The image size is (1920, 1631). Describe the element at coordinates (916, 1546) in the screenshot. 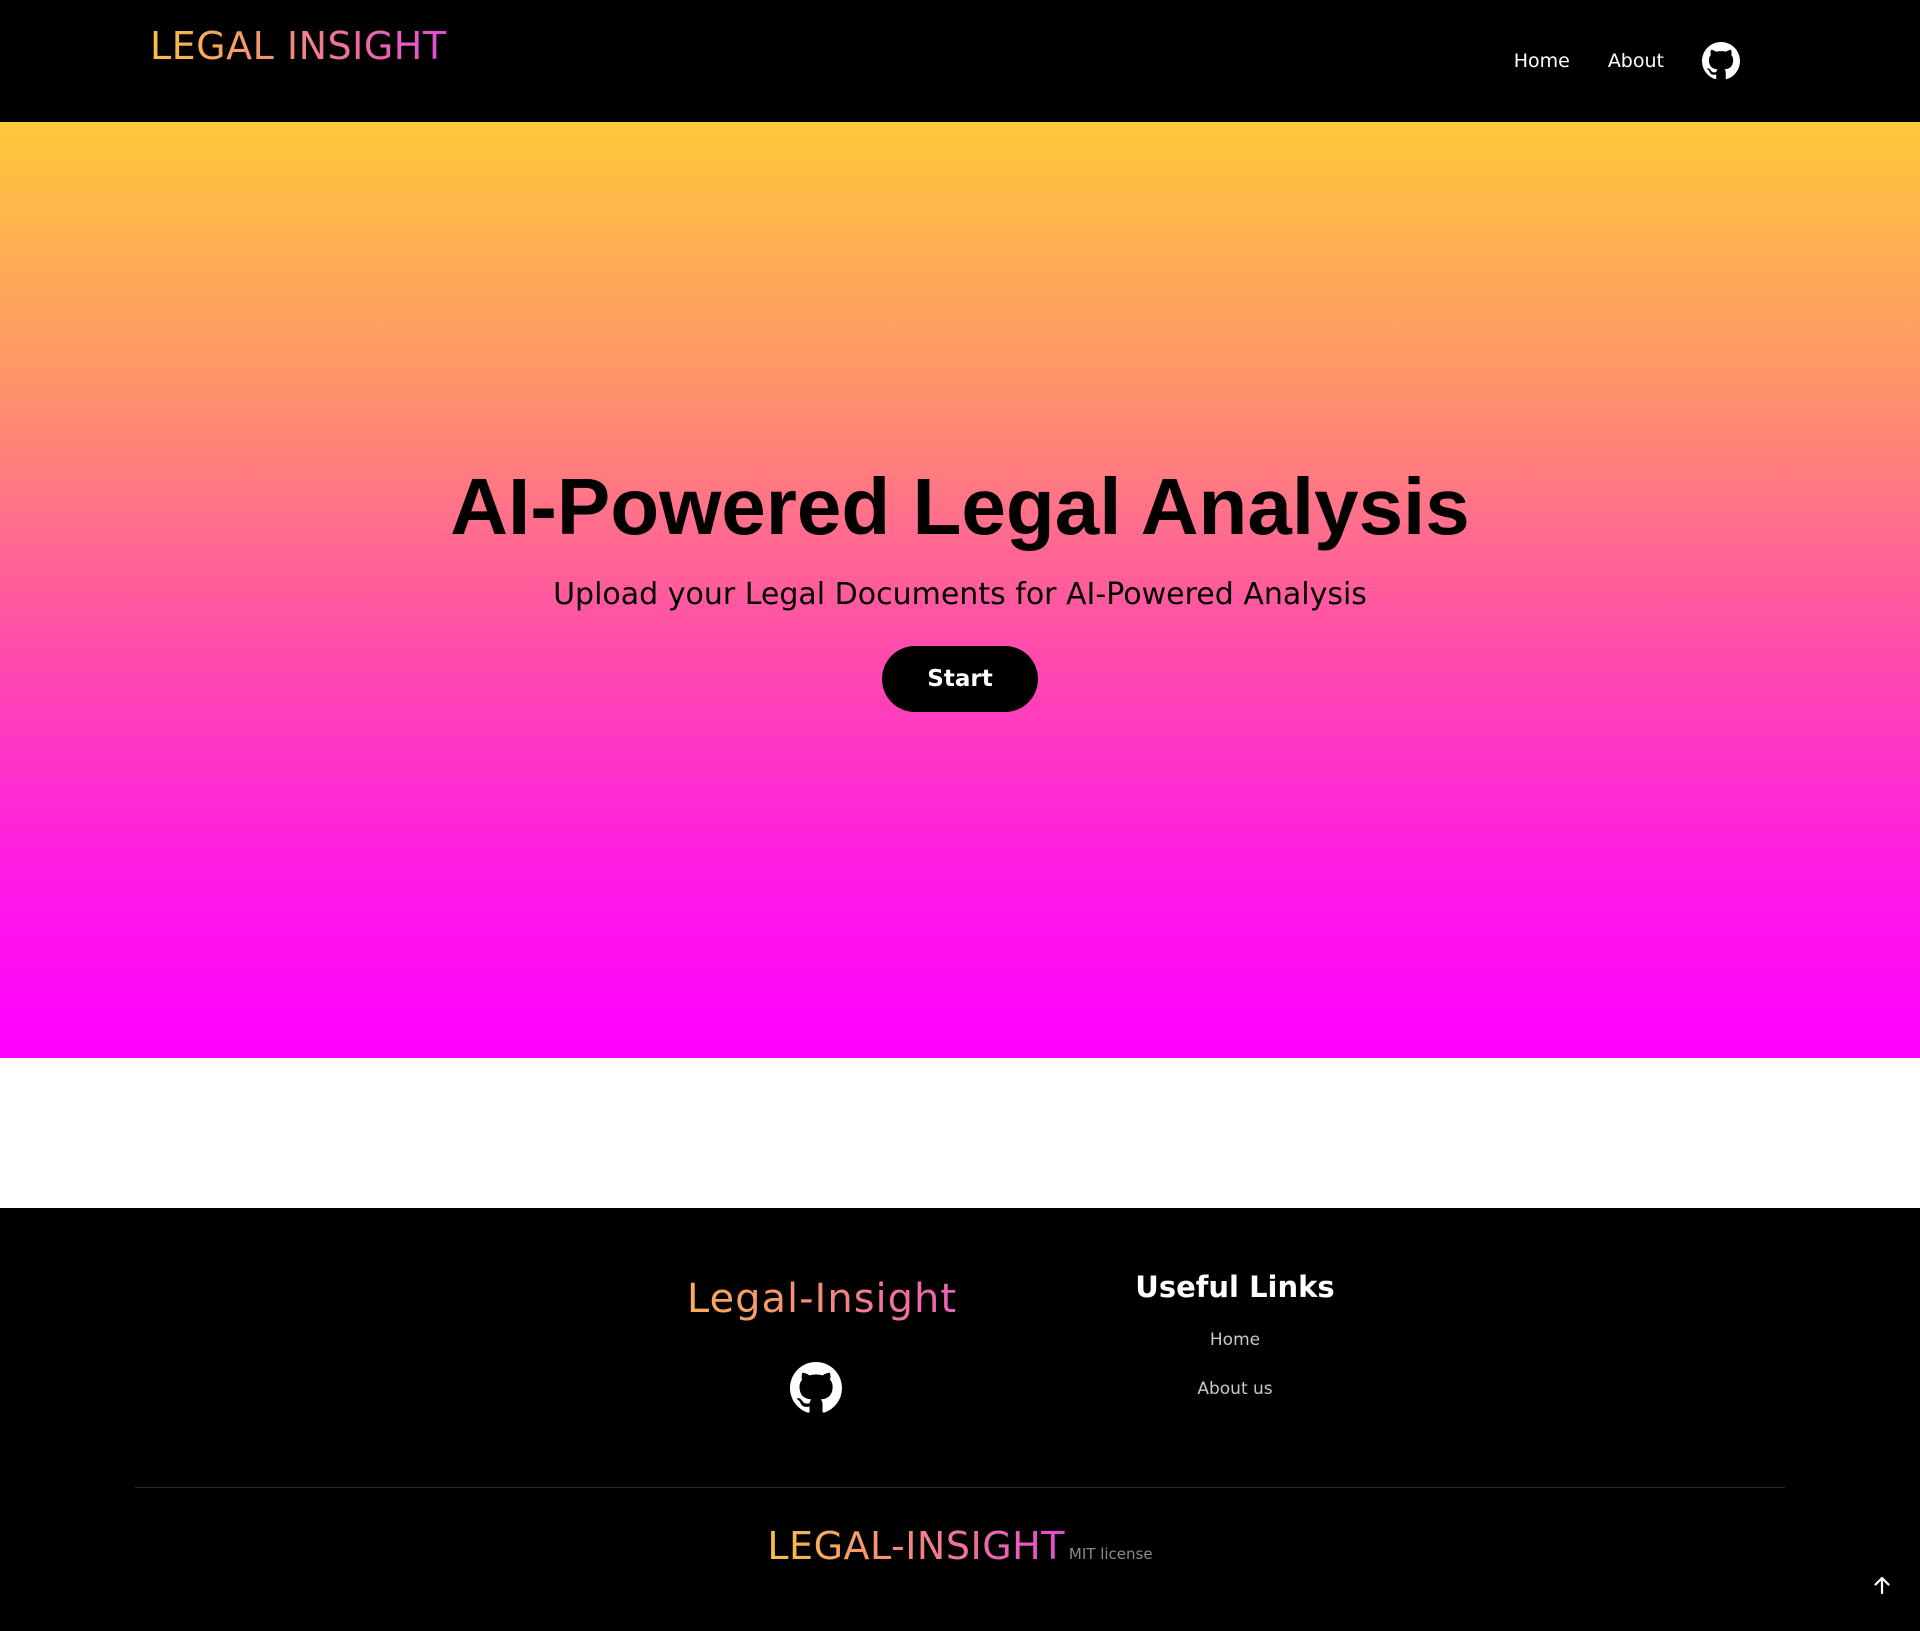

I see `footer-bottom-brand: LEGAL-INSIGHT` at that location.